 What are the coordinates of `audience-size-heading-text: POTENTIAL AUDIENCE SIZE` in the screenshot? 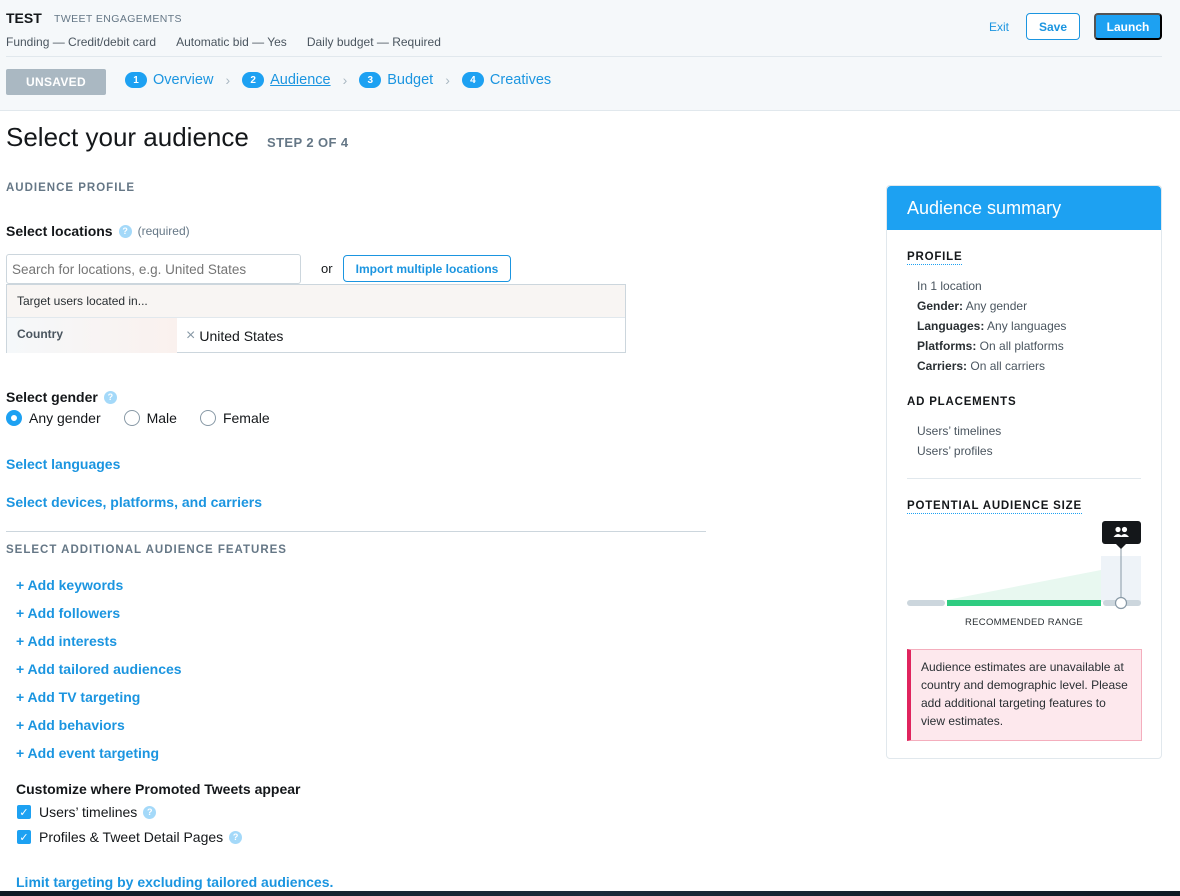 It's located at (994, 507).